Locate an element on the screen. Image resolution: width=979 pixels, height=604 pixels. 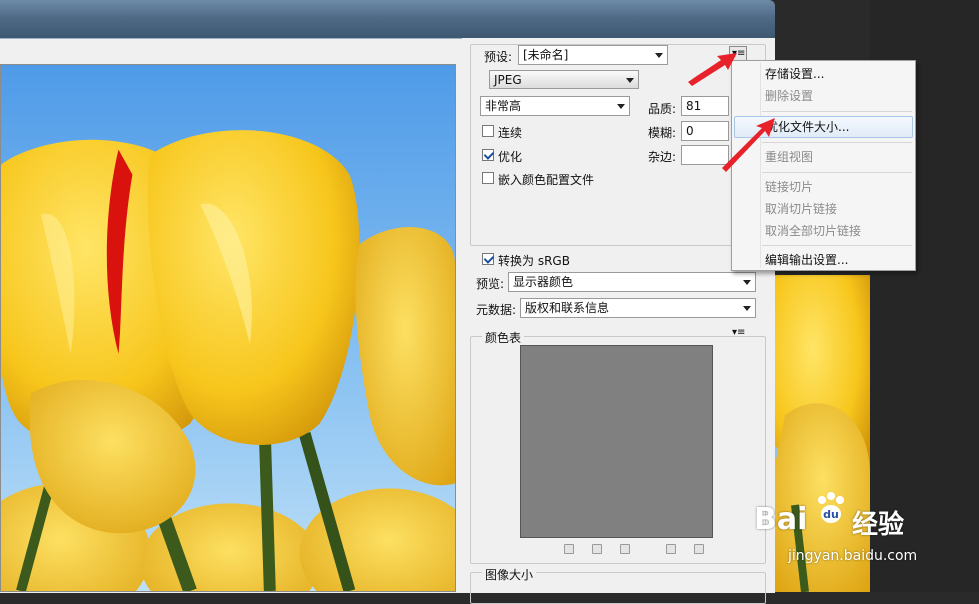
arrow-to-menu-button is located at coordinates (712, 69).